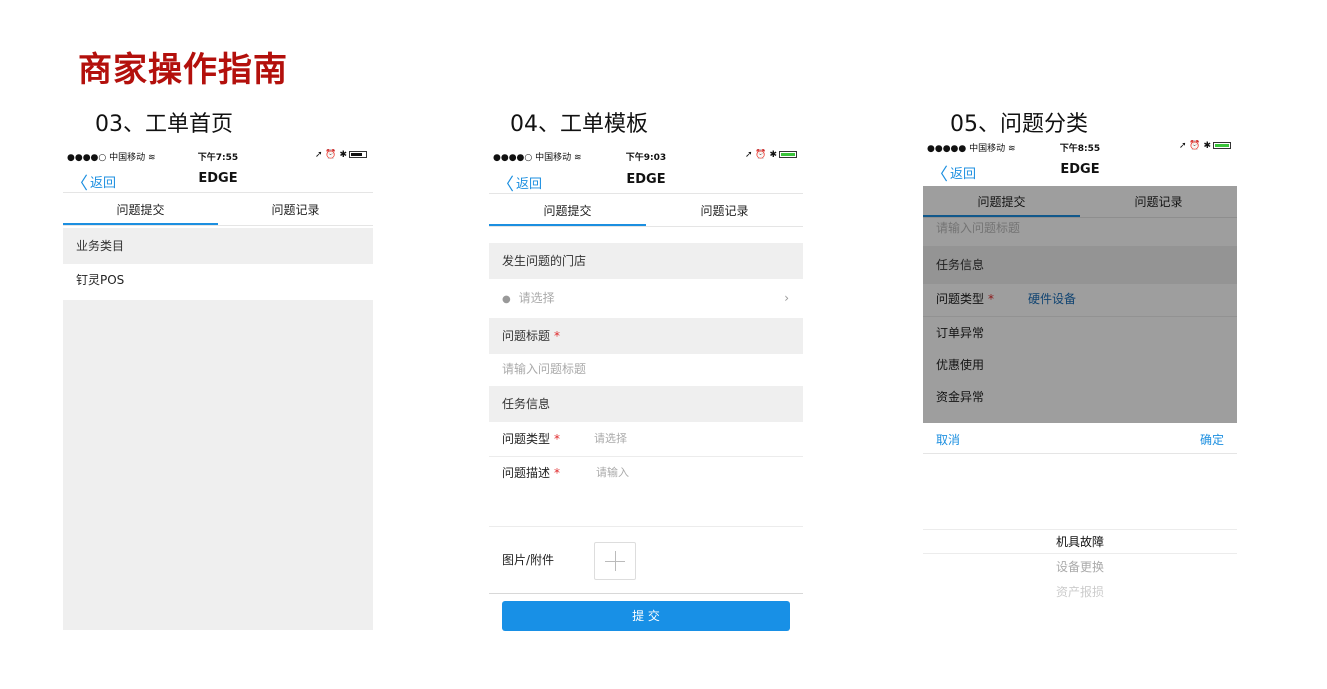 This screenshot has width=1327, height=689. What do you see at coordinates (646, 439) in the screenshot?
I see `type-field: 问题类型 * 请选择` at bounding box center [646, 439].